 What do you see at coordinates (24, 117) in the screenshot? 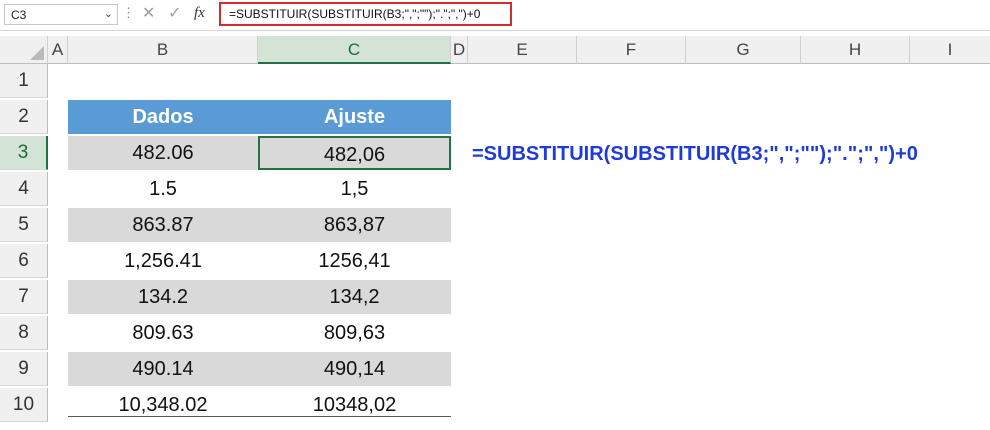
I see `row-header-2: 2` at bounding box center [24, 117].